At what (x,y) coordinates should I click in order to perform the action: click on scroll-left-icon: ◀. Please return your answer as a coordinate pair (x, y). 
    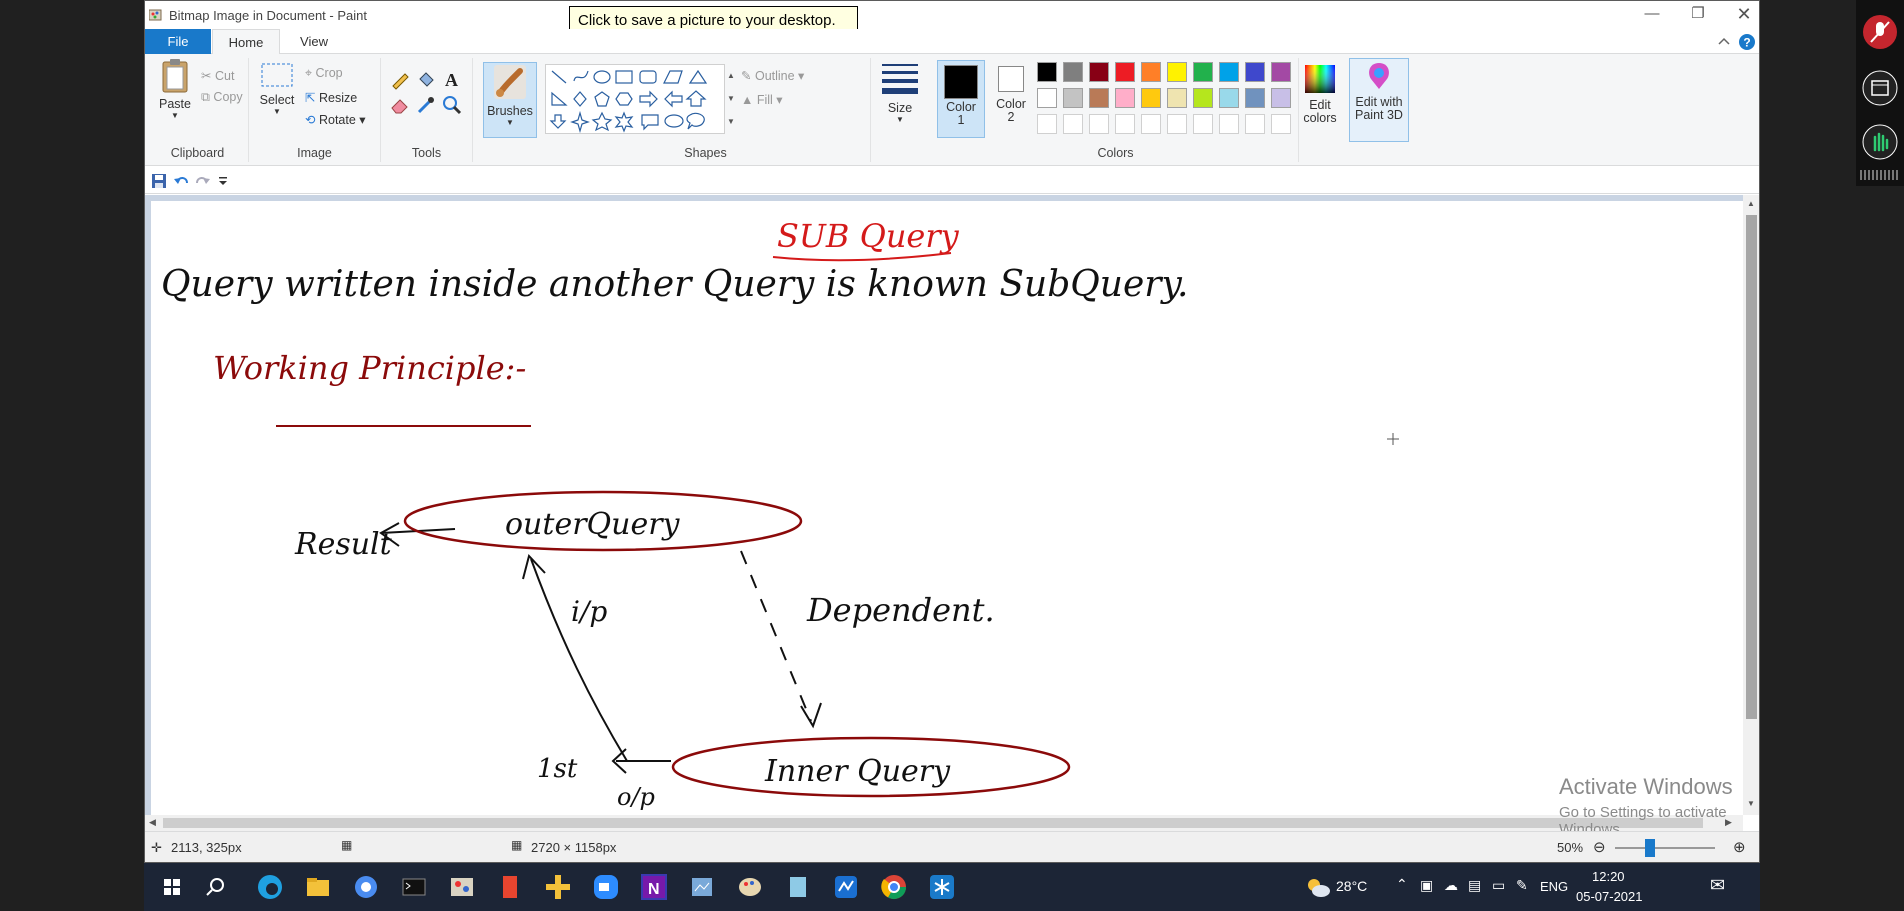
    Looking at the image, I should click on (152, 822).